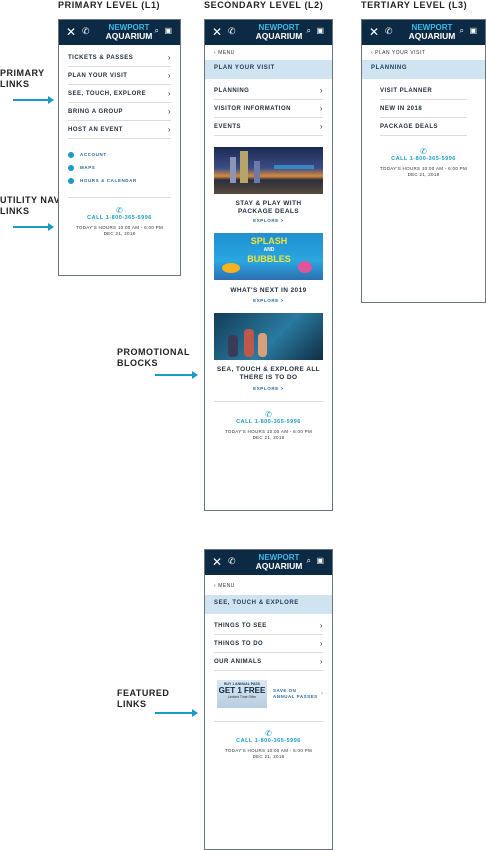 The height and width of the screenshot is (850, 486). I want to click on utility-link-maps: MAPS, so click(119, 167).